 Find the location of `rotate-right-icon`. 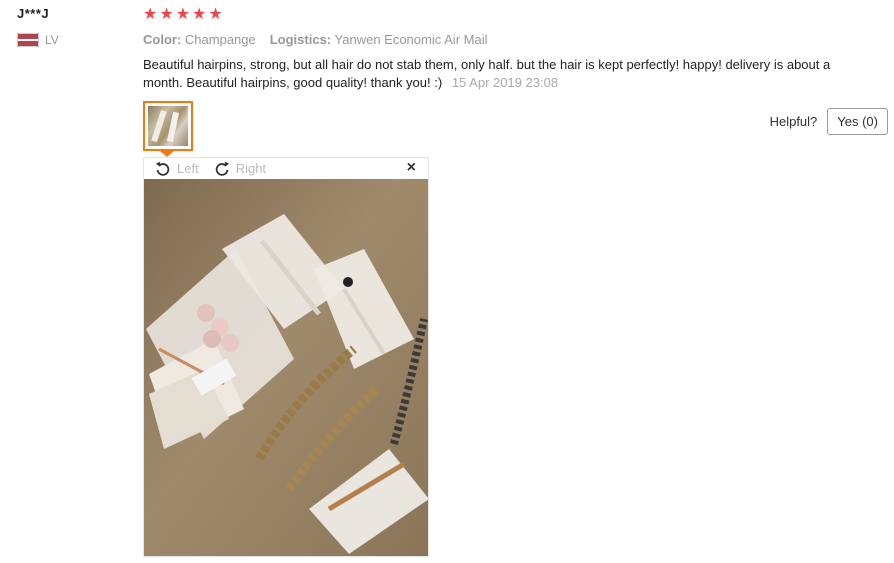

rotate-right-icon is located at coordinates (222, 168).